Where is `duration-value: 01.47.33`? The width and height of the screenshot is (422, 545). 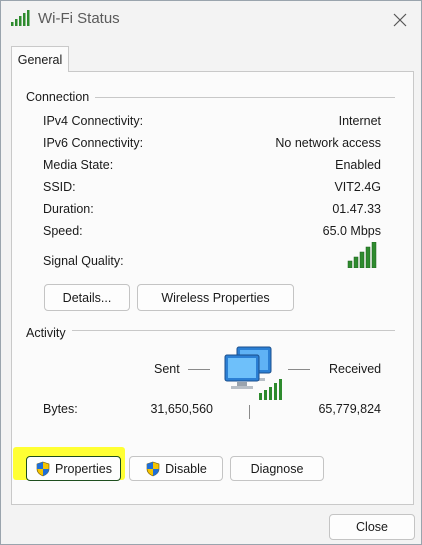
duration-value: 01.47.33 is located at coordinates (356, 209).